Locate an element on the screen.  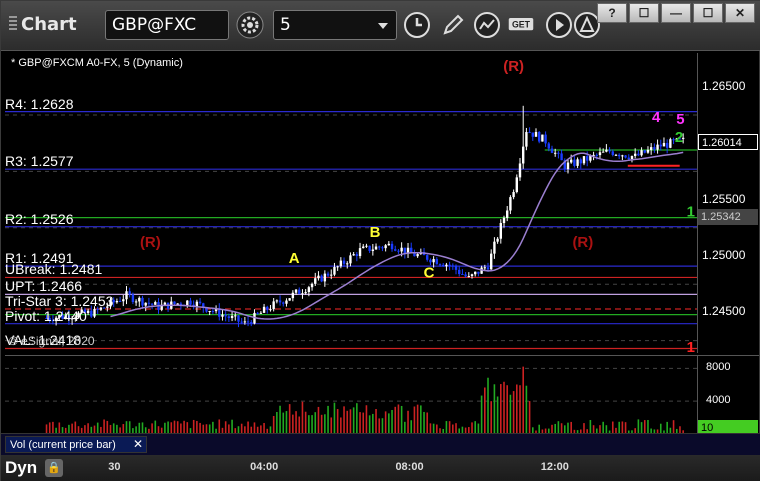
symbol-value: GBP@FXC is located at coordinates (154, 25).